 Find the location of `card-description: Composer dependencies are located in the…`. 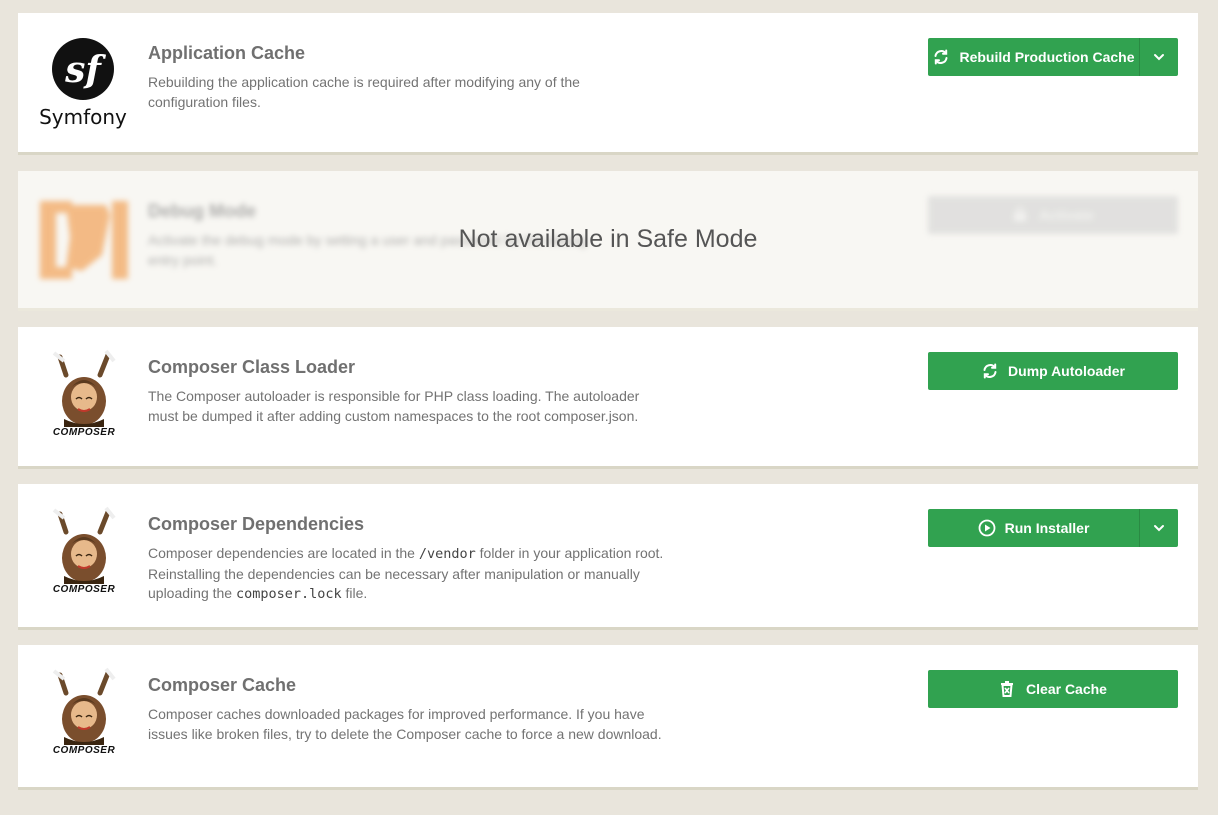

card-description: Composer dependencies are located in the… is located at coordinates (408, 574).